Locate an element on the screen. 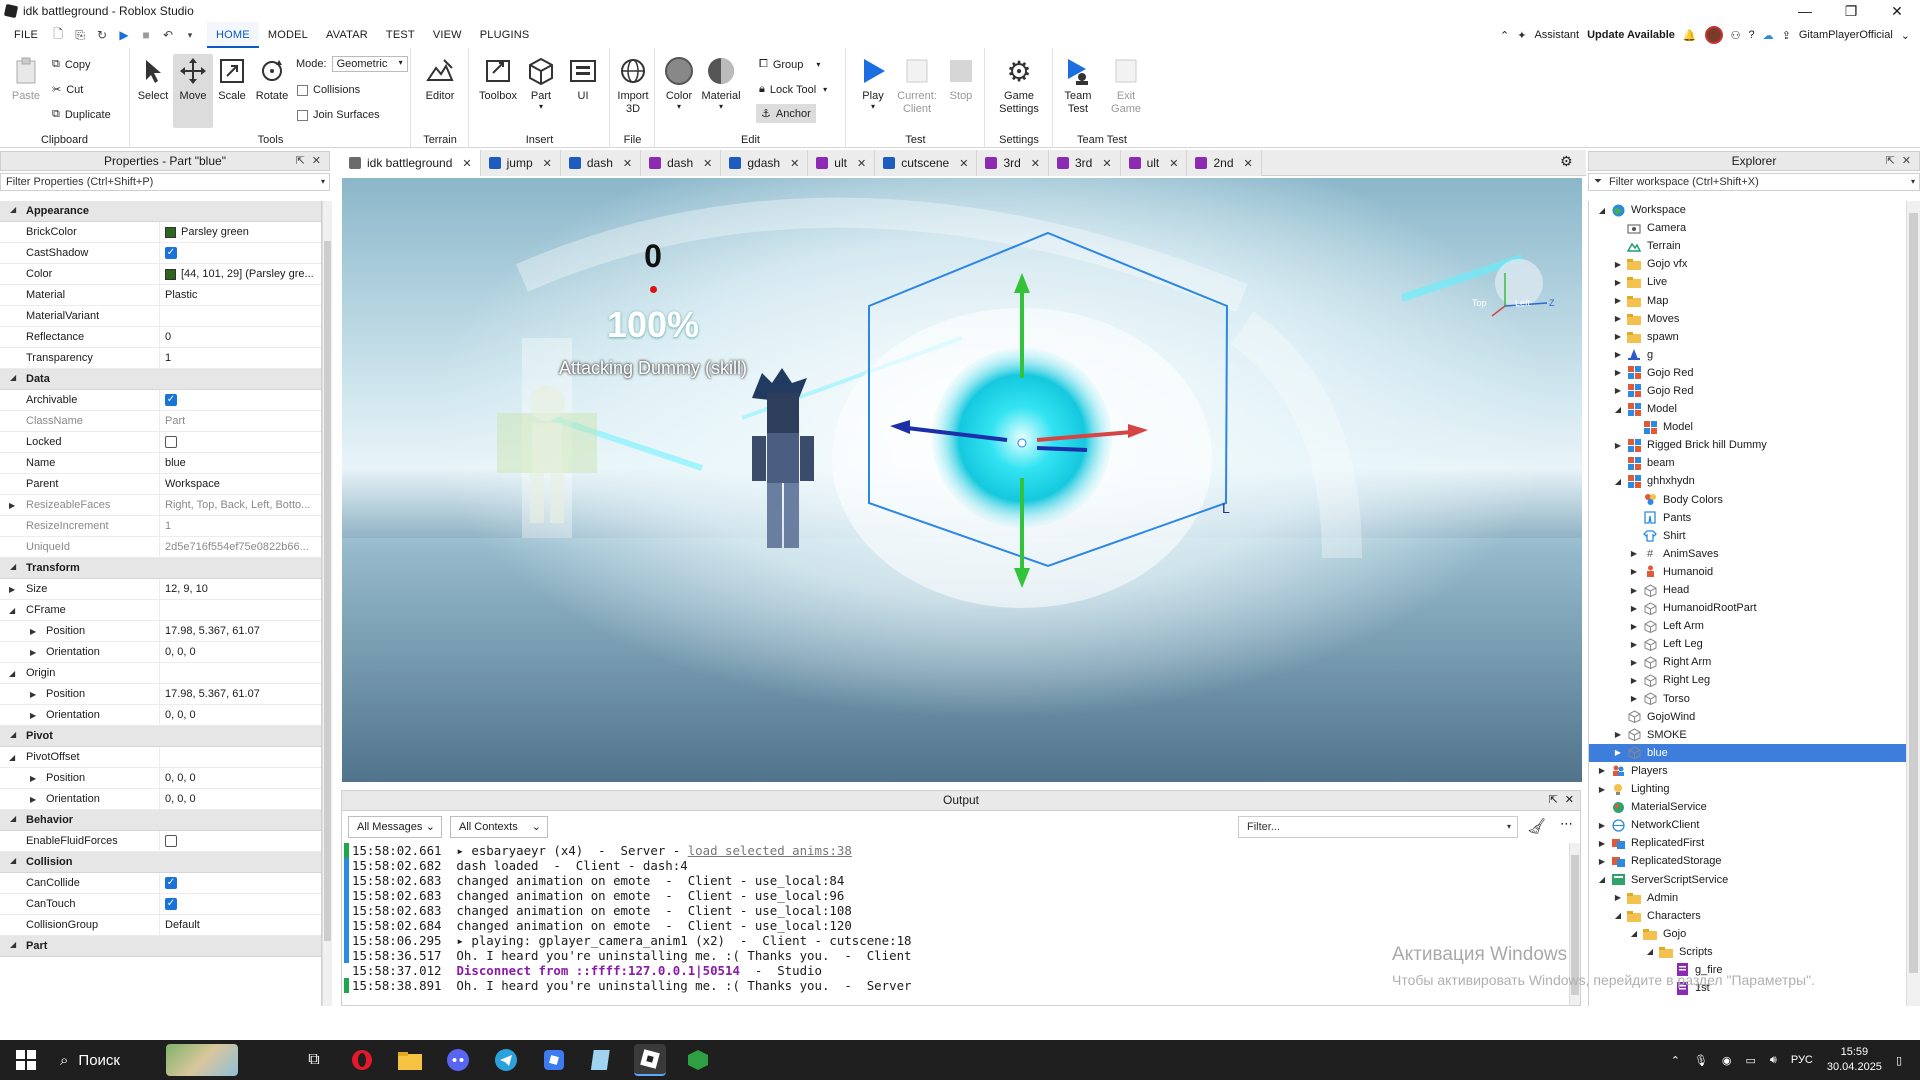 This screenshot has height=1080, width=1920. property-value: Parsley green is located at coordinates (215, 232).